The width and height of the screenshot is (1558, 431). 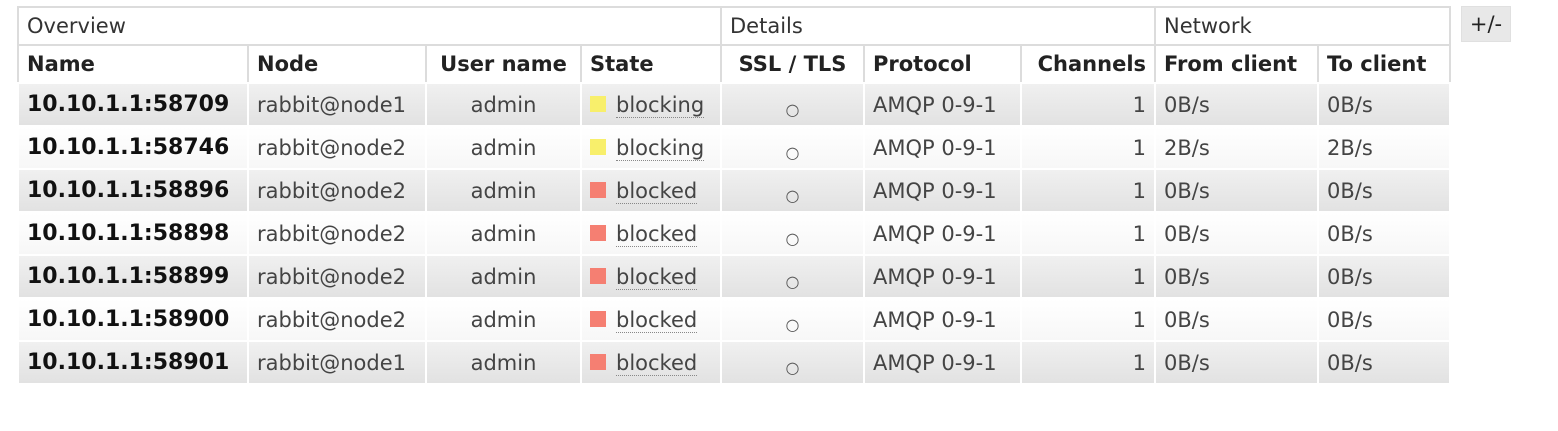 What do you see at coordinates (1486, 24) in the screenshot?
I see `toggle-columns-button: +/-` at bounding box center [1486, 24].